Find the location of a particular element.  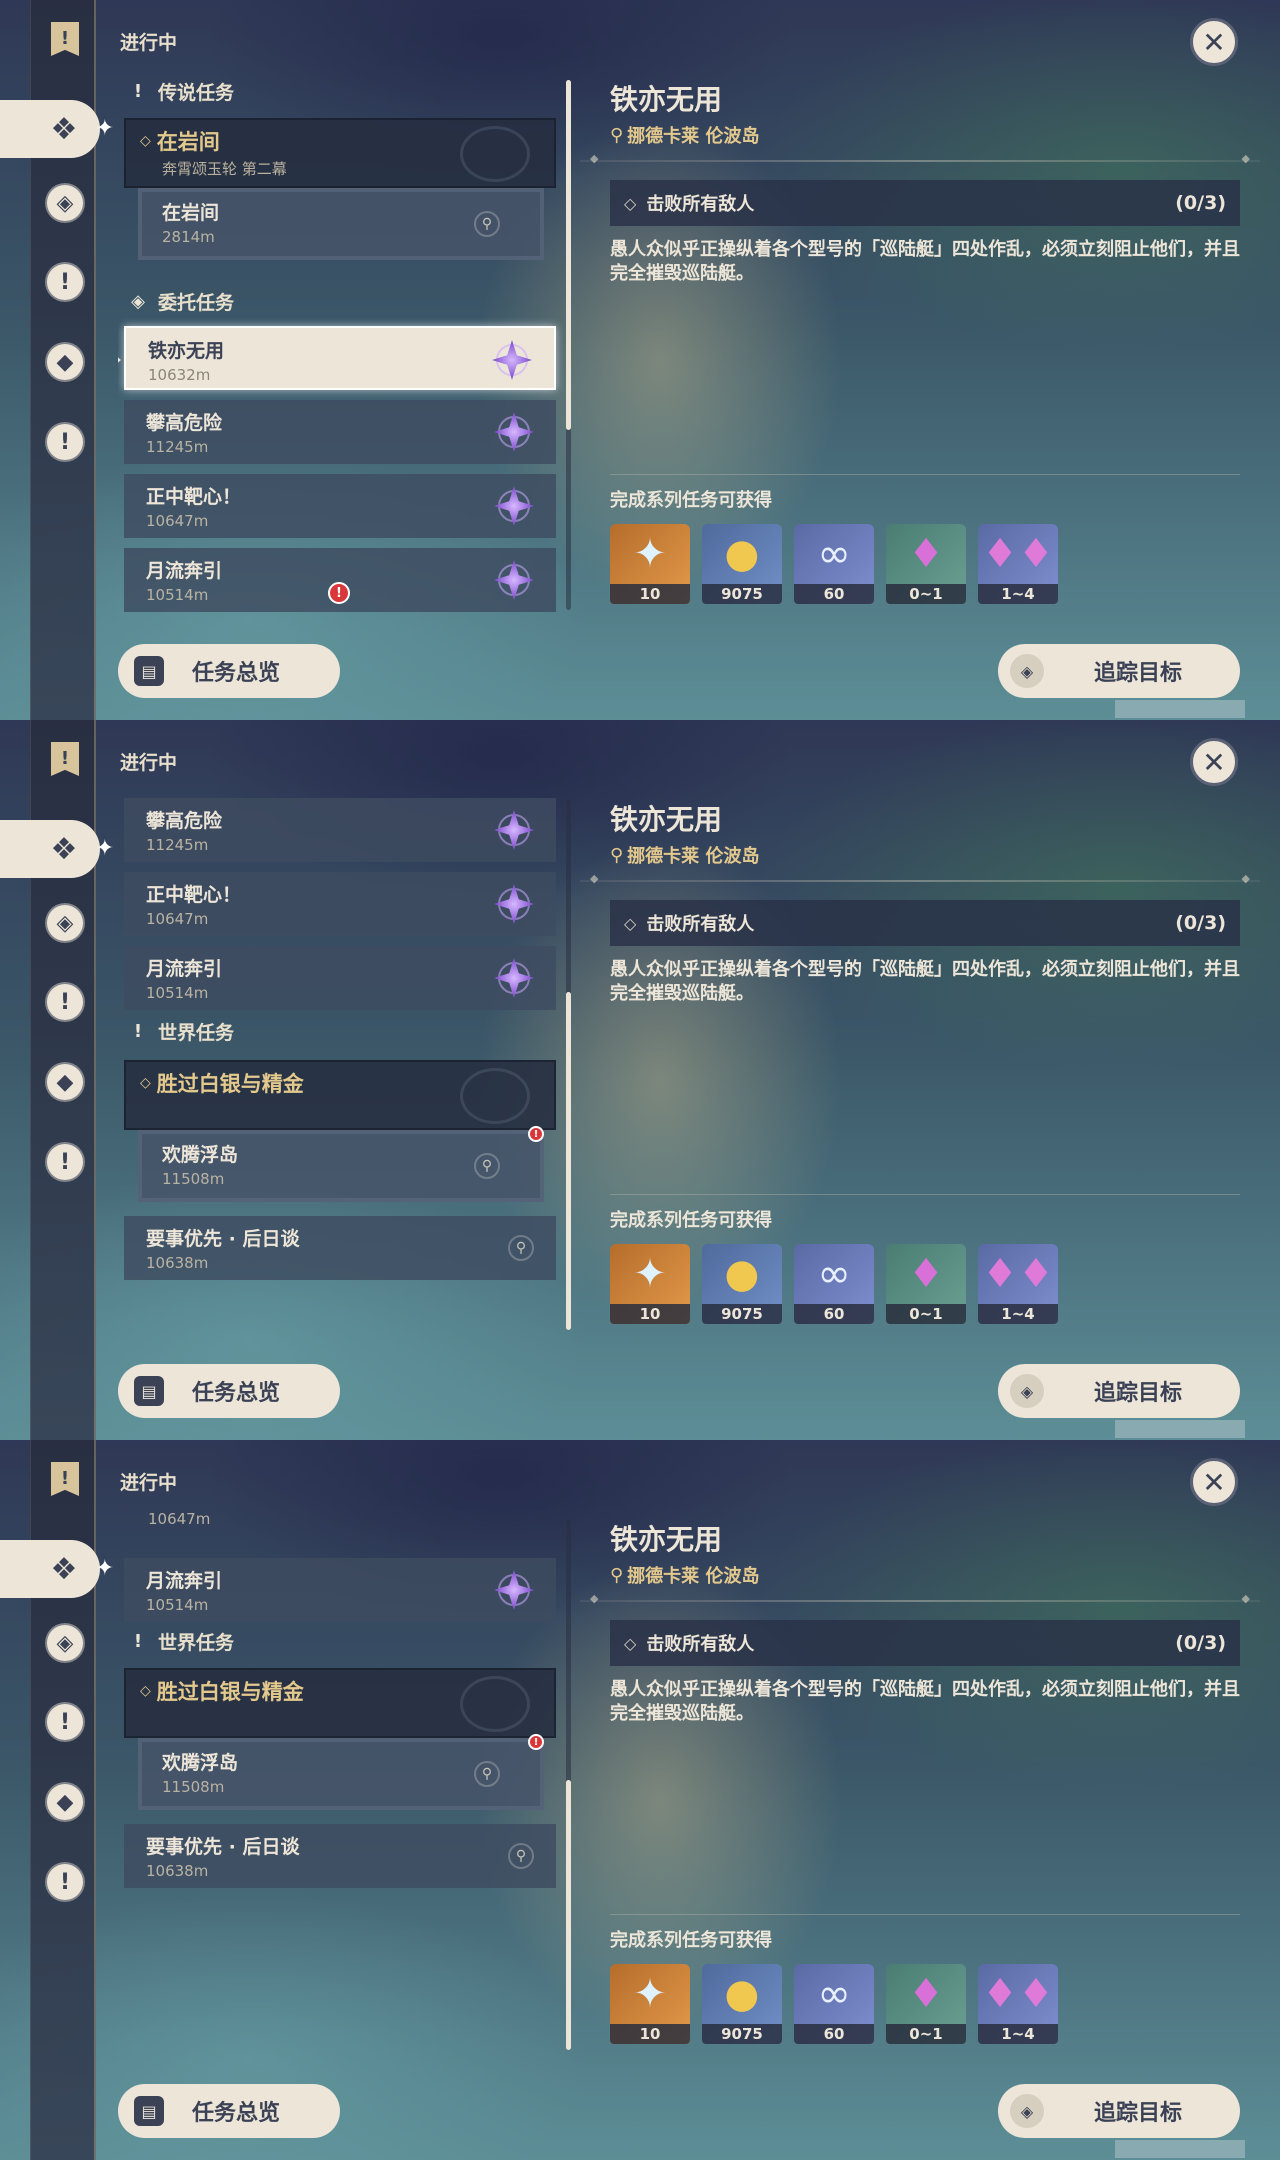

diamond-icon: ◇ is located at coordinates (145, 1691).